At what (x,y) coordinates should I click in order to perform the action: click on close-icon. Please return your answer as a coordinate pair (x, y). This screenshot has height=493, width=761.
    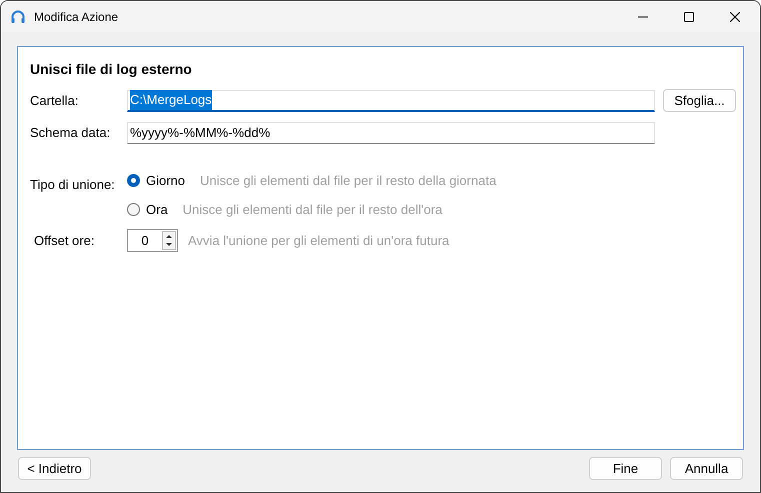
    Looking at the image, I should click on (735, 17).